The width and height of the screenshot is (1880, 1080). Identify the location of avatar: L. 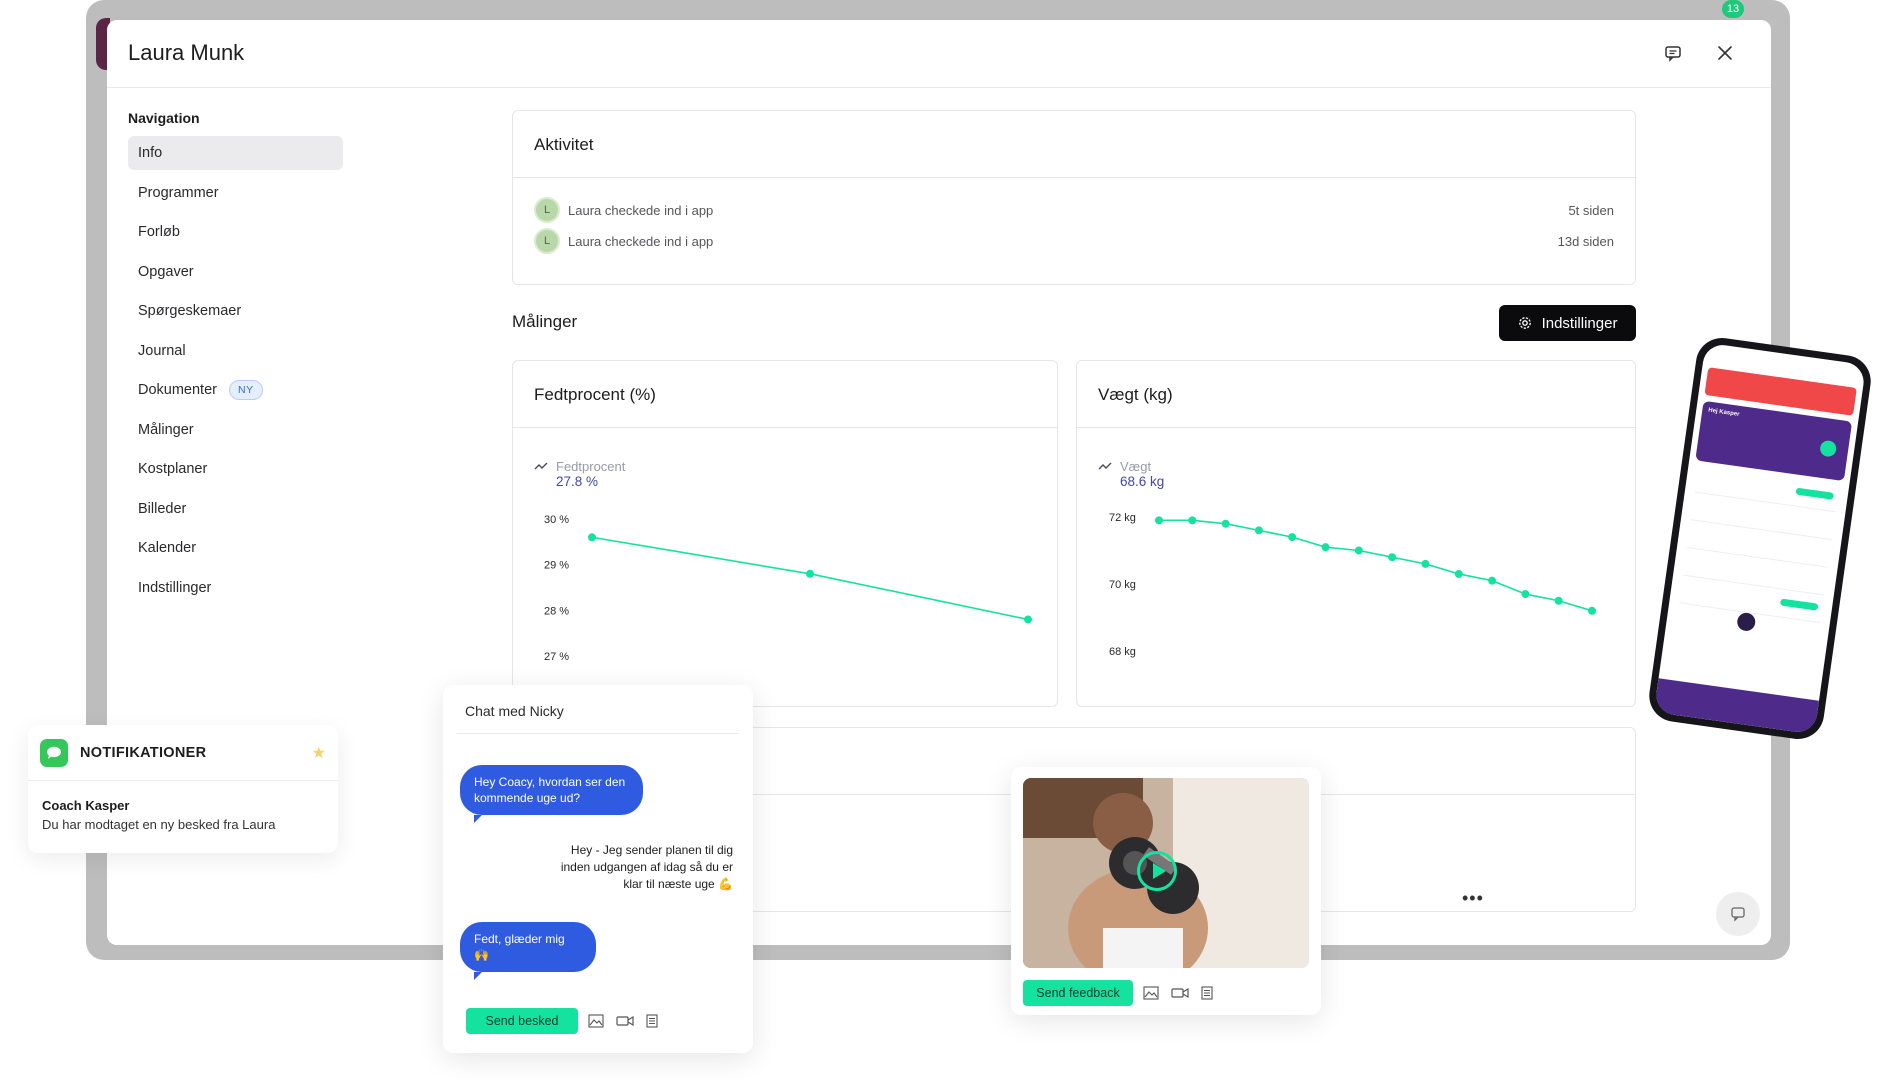
(547, 210).